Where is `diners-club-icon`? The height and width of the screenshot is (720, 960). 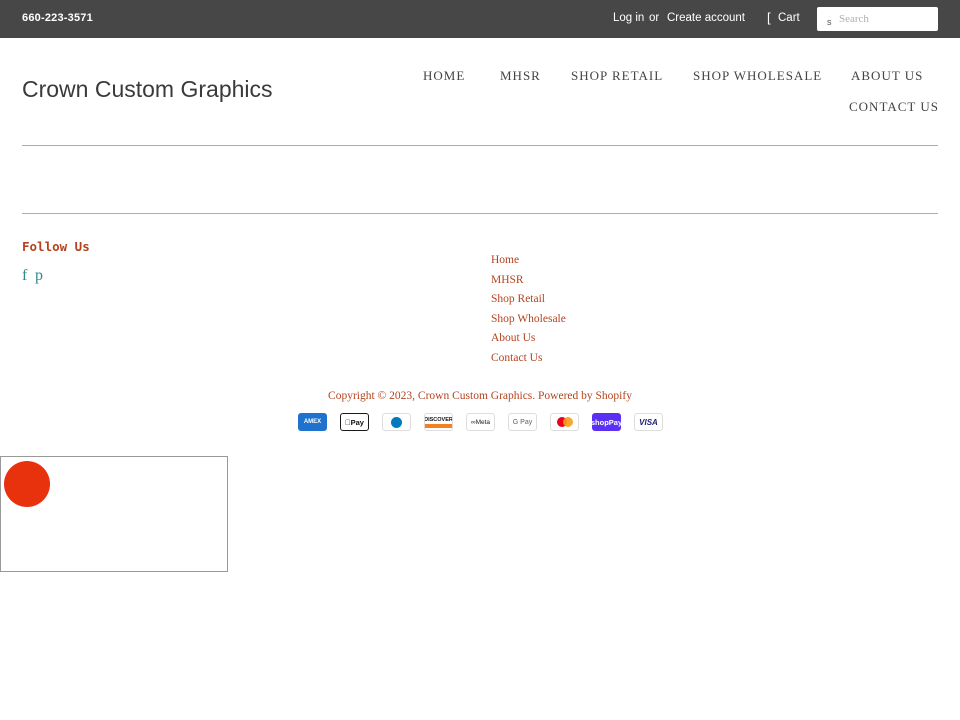
diners-club-icon is located at coordinates (396, 422).